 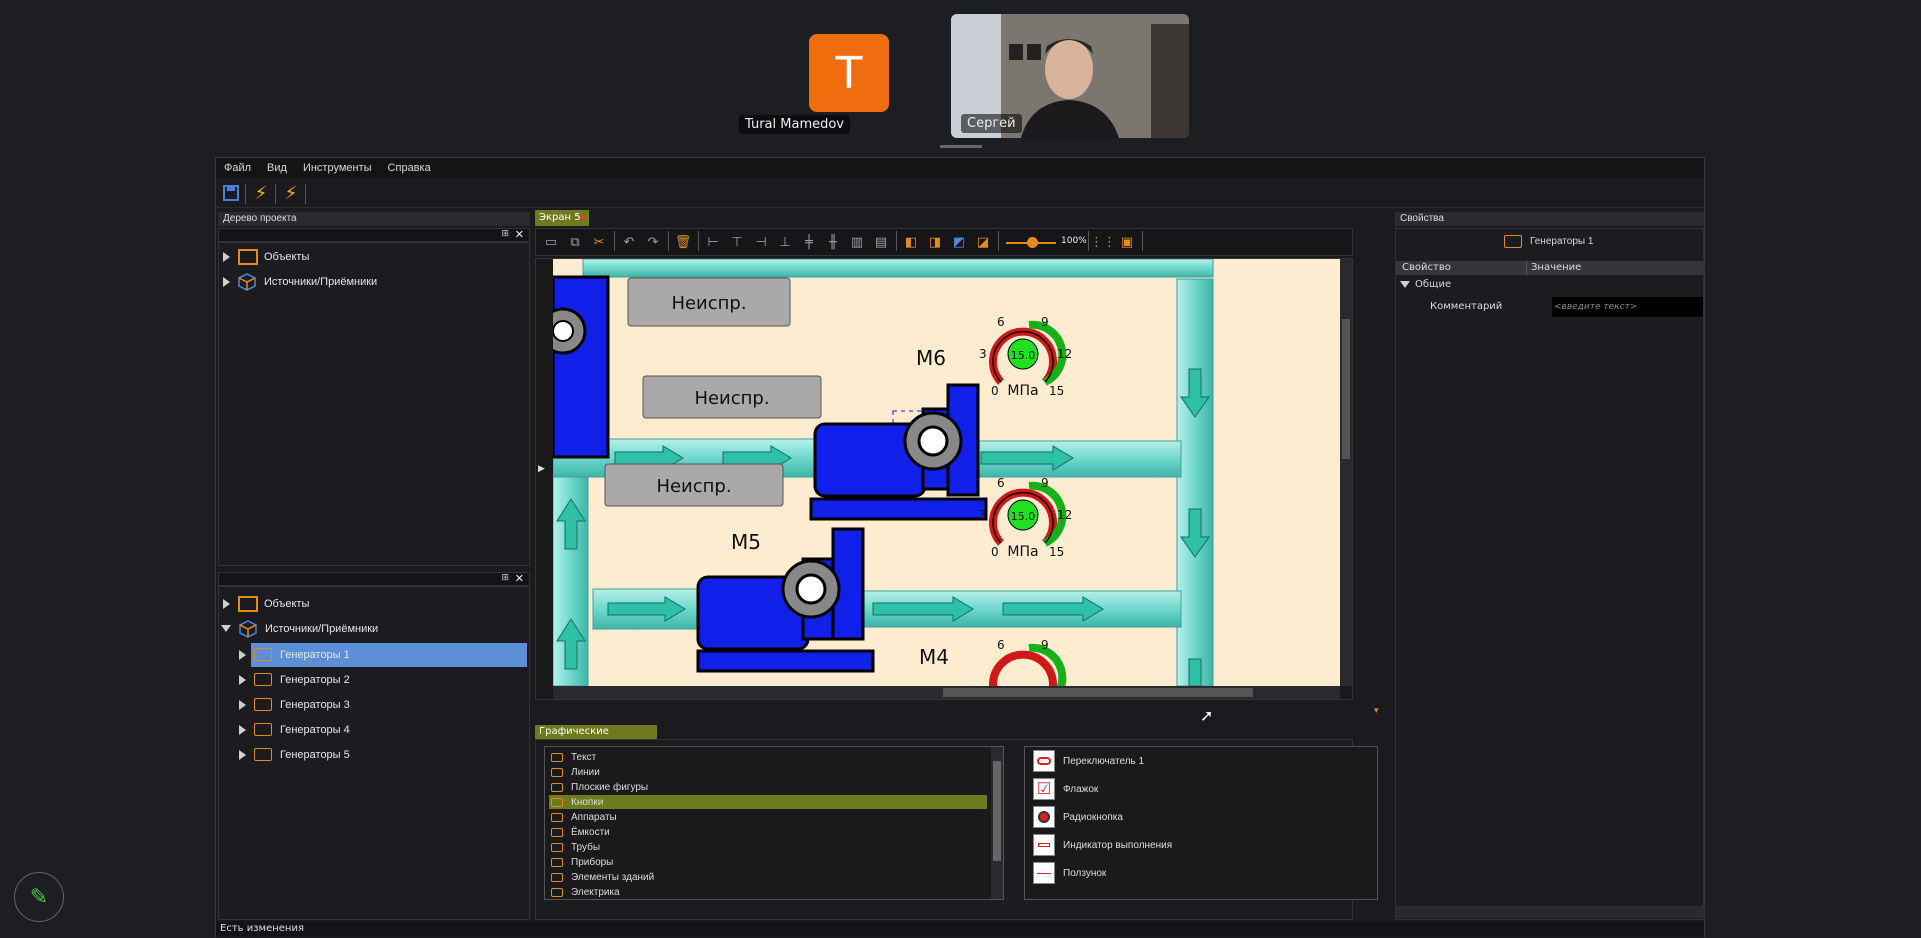 I want to click on pen-icon: ✎, so click(x=39, y=897).